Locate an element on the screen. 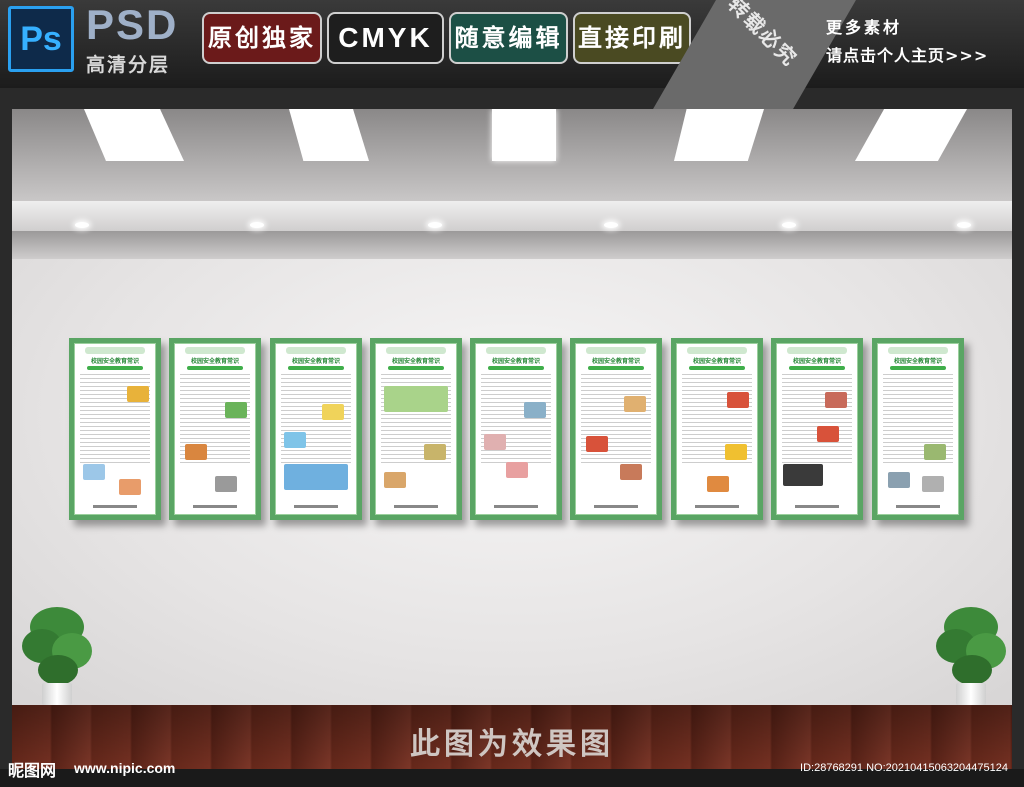 This screenshot has height=787, width=1024. tag-print: 直接印刷 is located at coordinates (632, 38).